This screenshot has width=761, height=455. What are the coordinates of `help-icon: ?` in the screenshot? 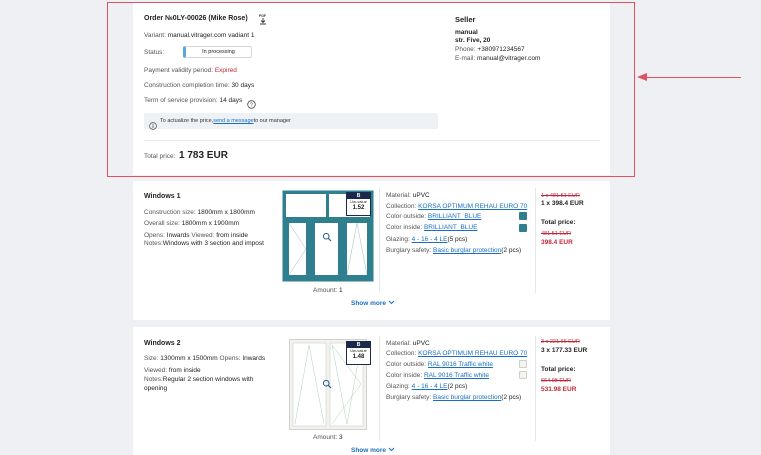 It's located at (251, 102).